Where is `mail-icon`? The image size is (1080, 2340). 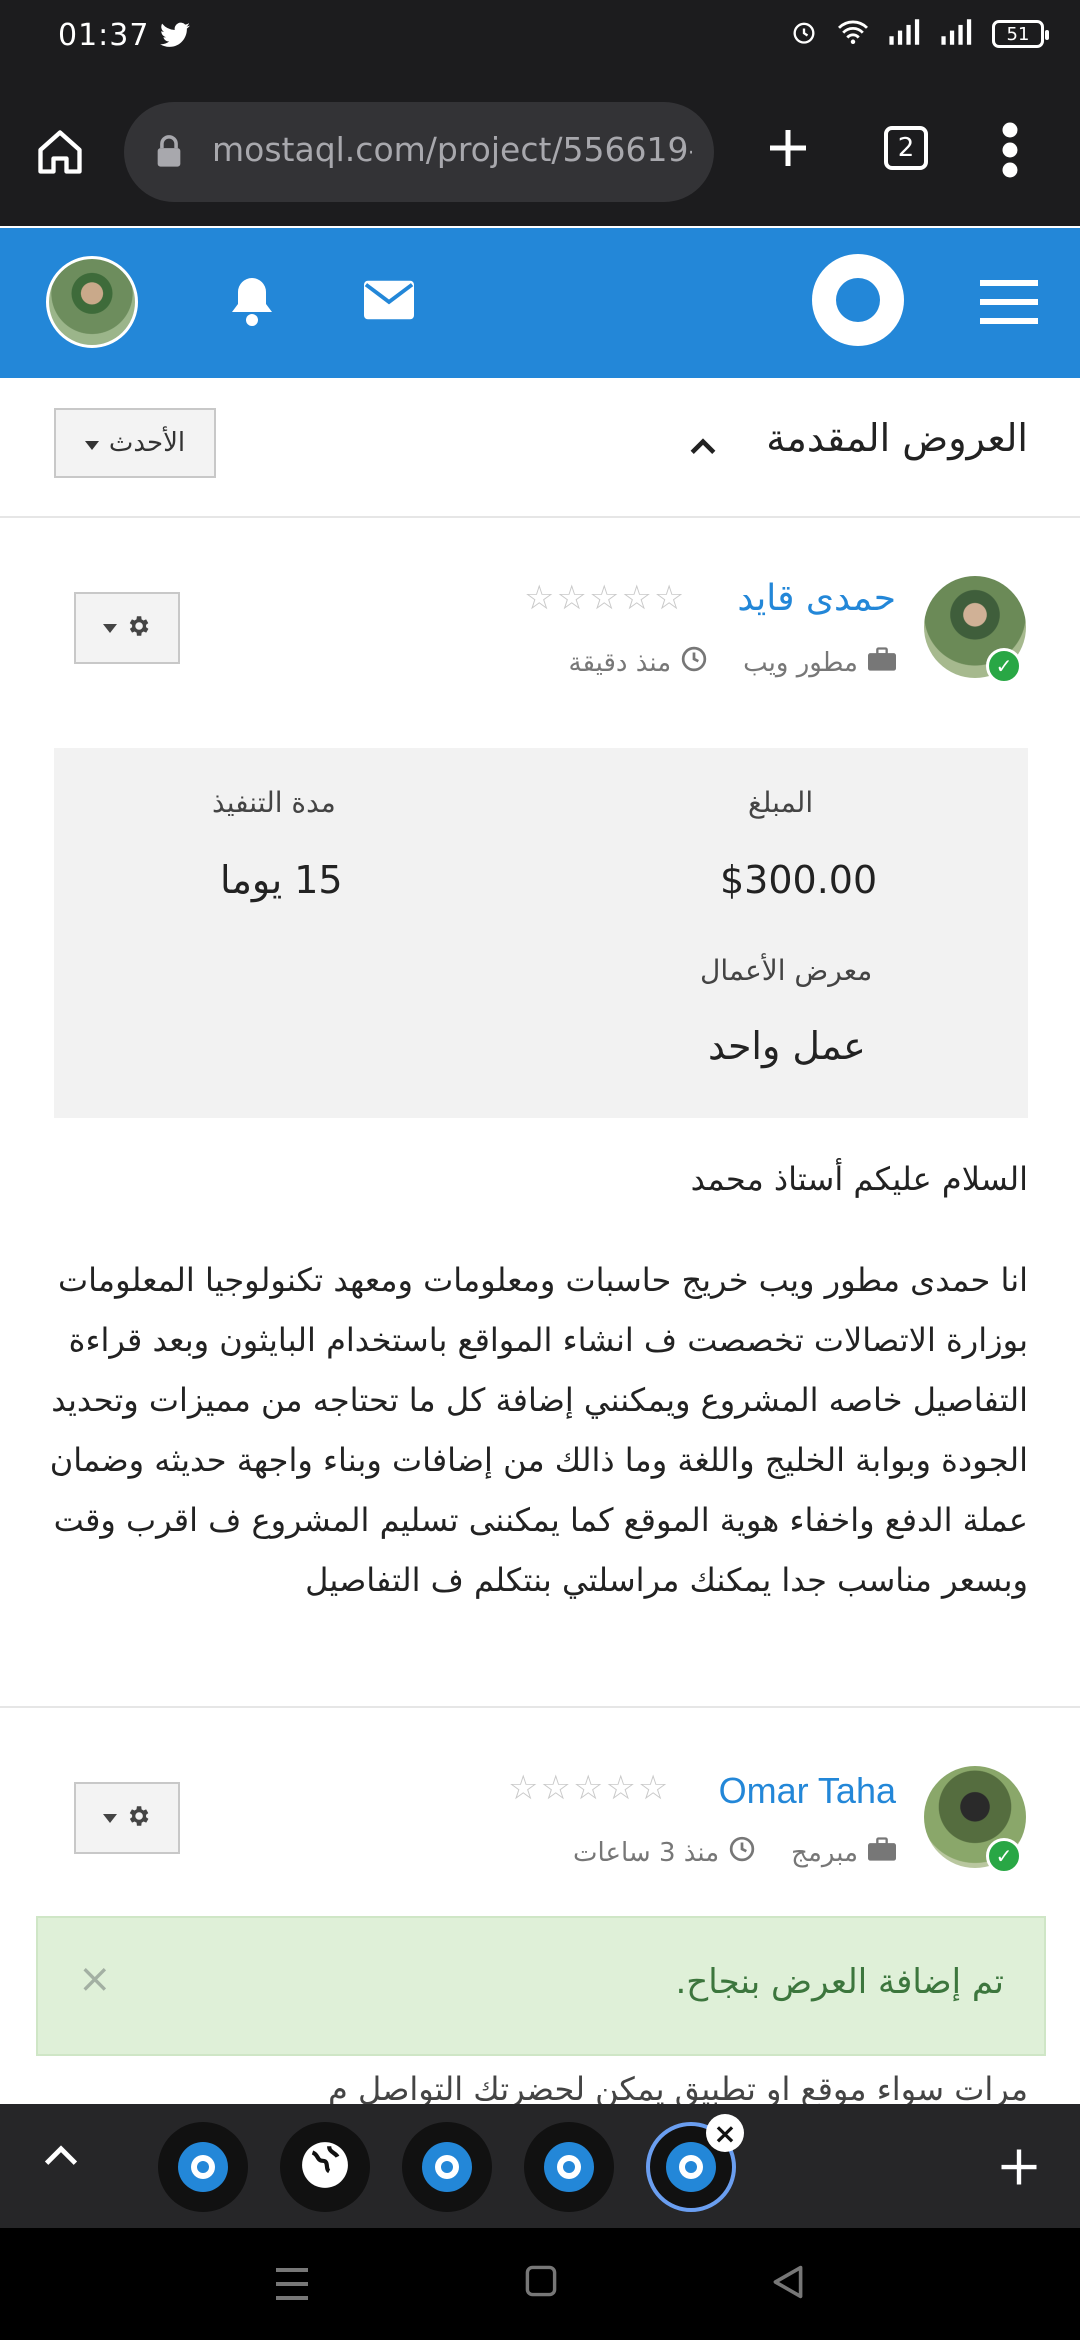 mail-icon is located at coordinates (389, 302).